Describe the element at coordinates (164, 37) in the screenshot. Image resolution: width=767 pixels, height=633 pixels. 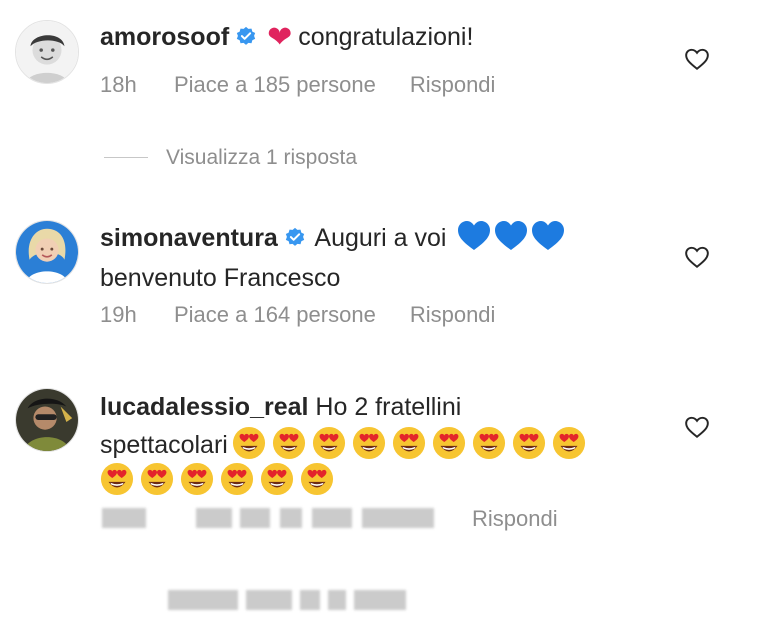
I see `username-link: amorosoof` at that location.